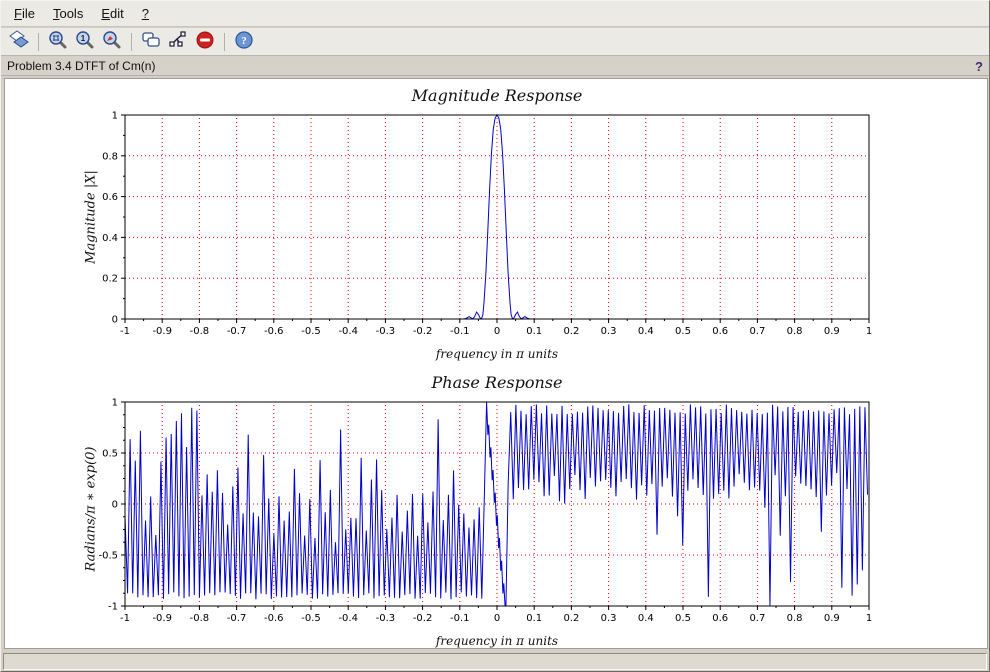 This screenshot has width=990, height=672. Describe the element at coordinates (68, 13) in the screenshot. I see `menu-tools: Tools` at that location.